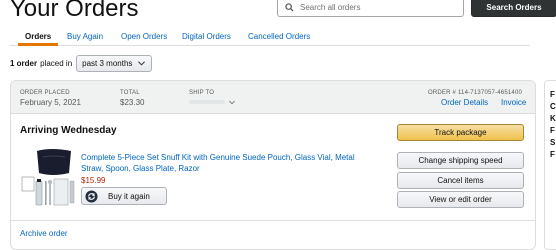  Describe the element at coordinates (68, 130) in the screenshot. I see `delivery-status: Arriving Wednesday` at that location.